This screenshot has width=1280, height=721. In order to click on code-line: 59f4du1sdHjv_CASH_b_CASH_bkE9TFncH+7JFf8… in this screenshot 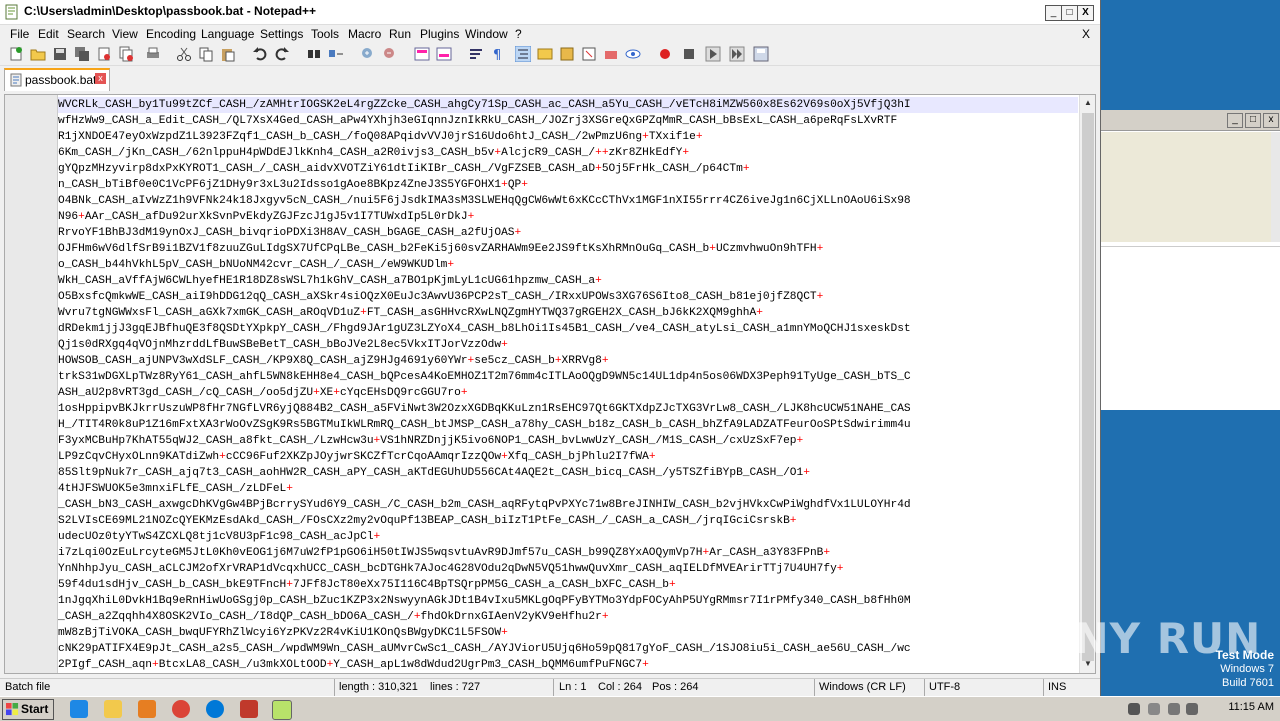, I will do `click(568, 585)`.